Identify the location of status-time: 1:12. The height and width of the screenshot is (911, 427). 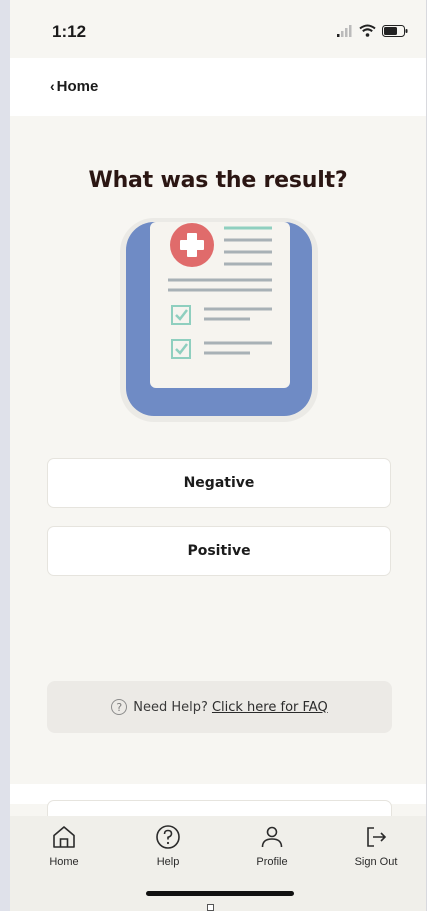
(69, 31).